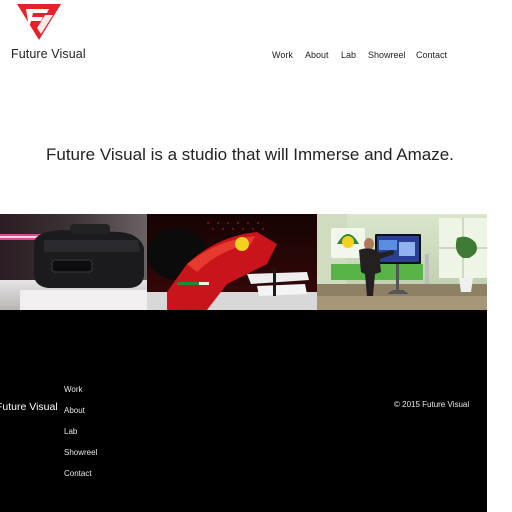 This screenshot has width=512, height=512. I want to click on footer-nav: Work About Lab Showreel Contact, so click(80, 436).